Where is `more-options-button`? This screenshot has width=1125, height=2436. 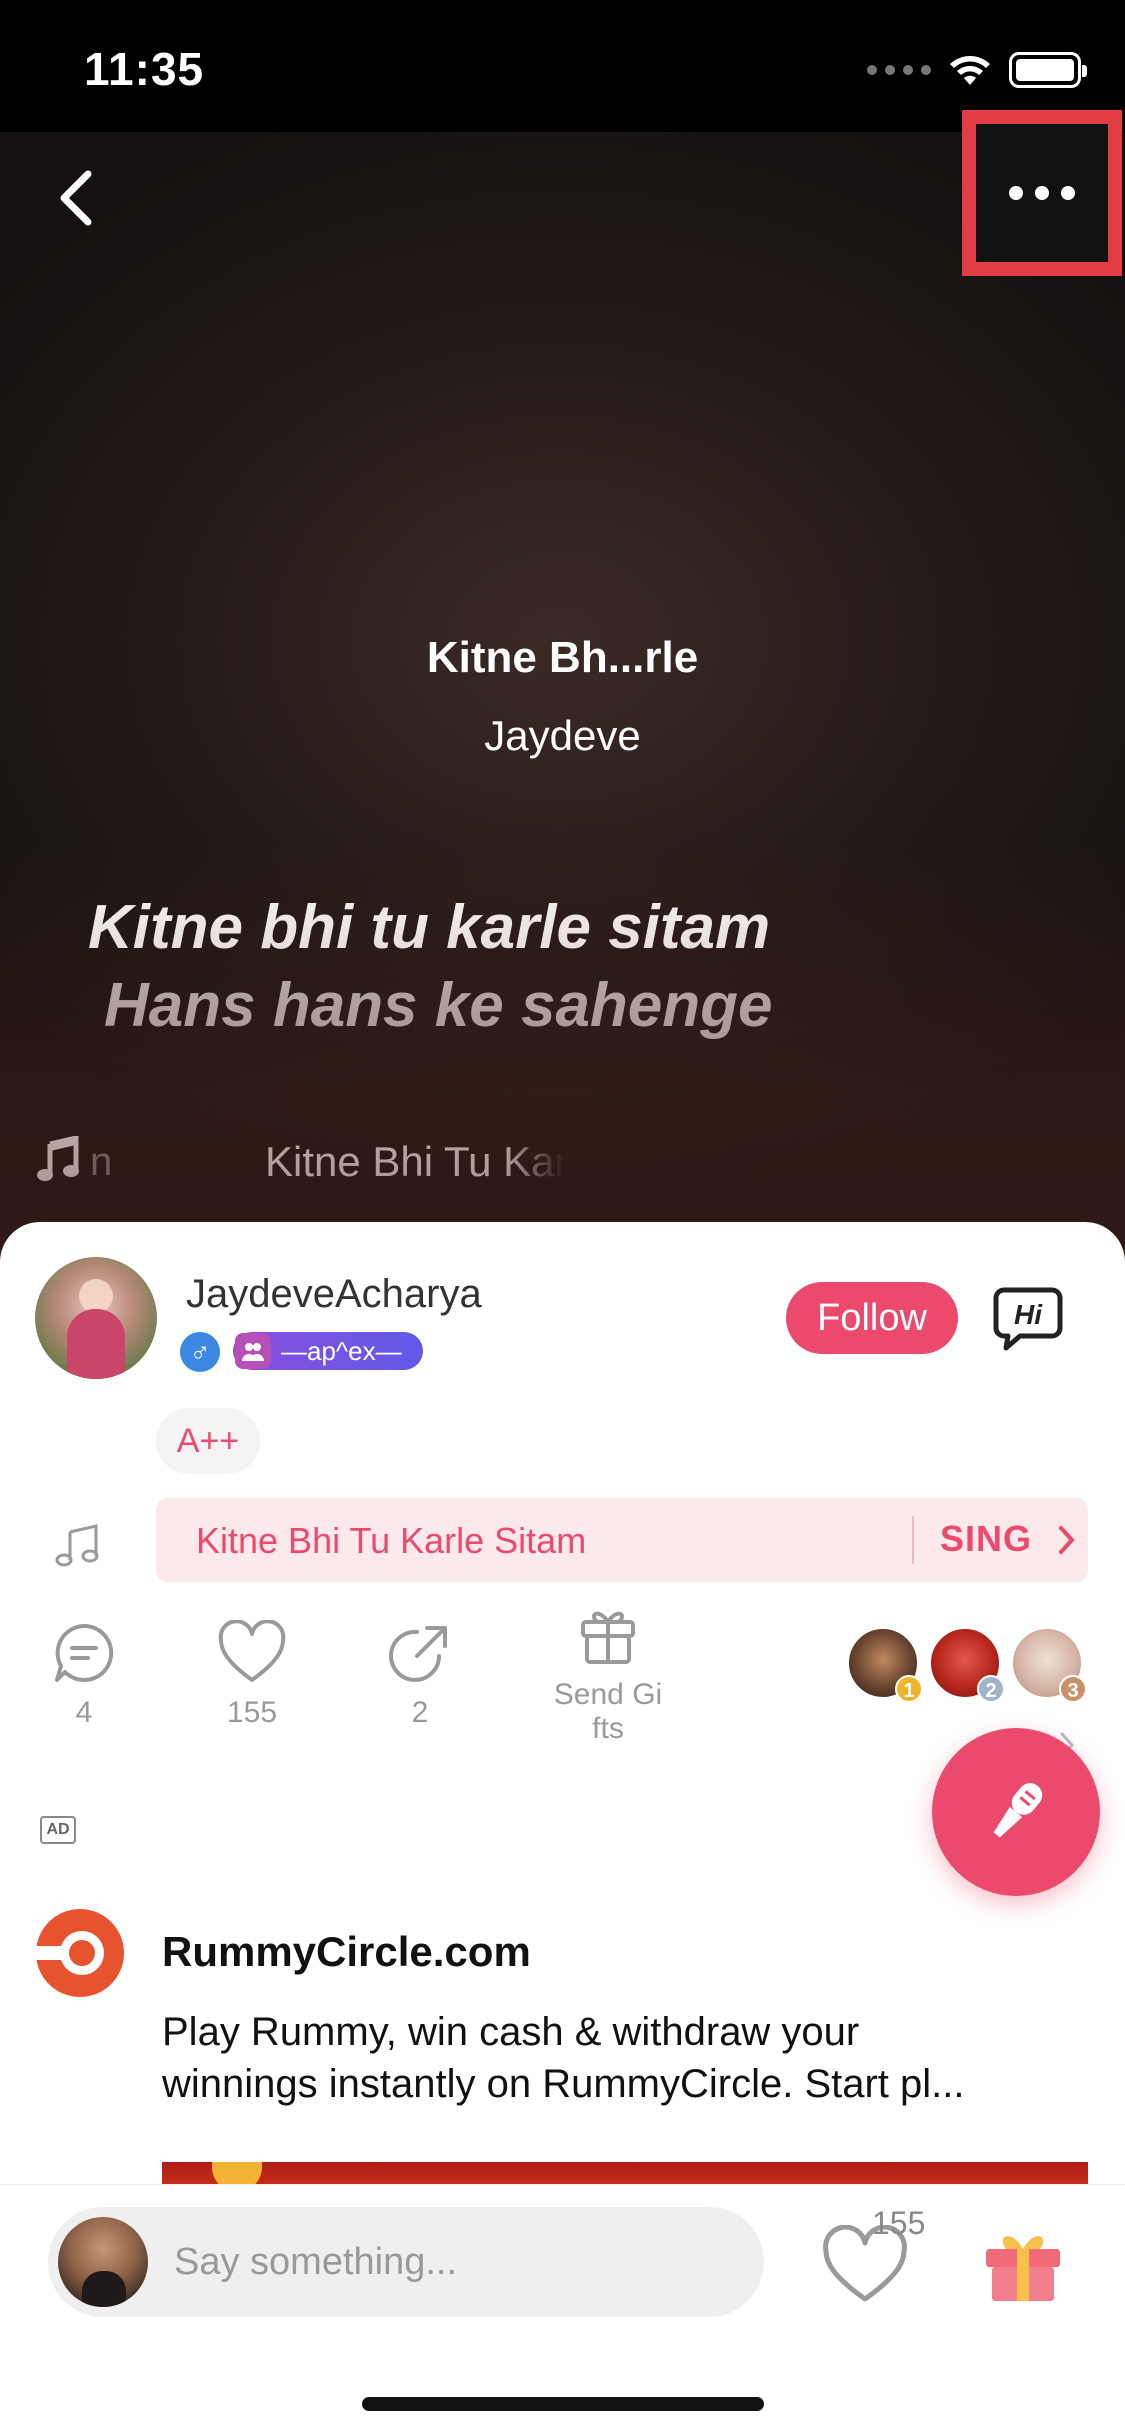
more-options-button is located at coordinates (1042, 193).